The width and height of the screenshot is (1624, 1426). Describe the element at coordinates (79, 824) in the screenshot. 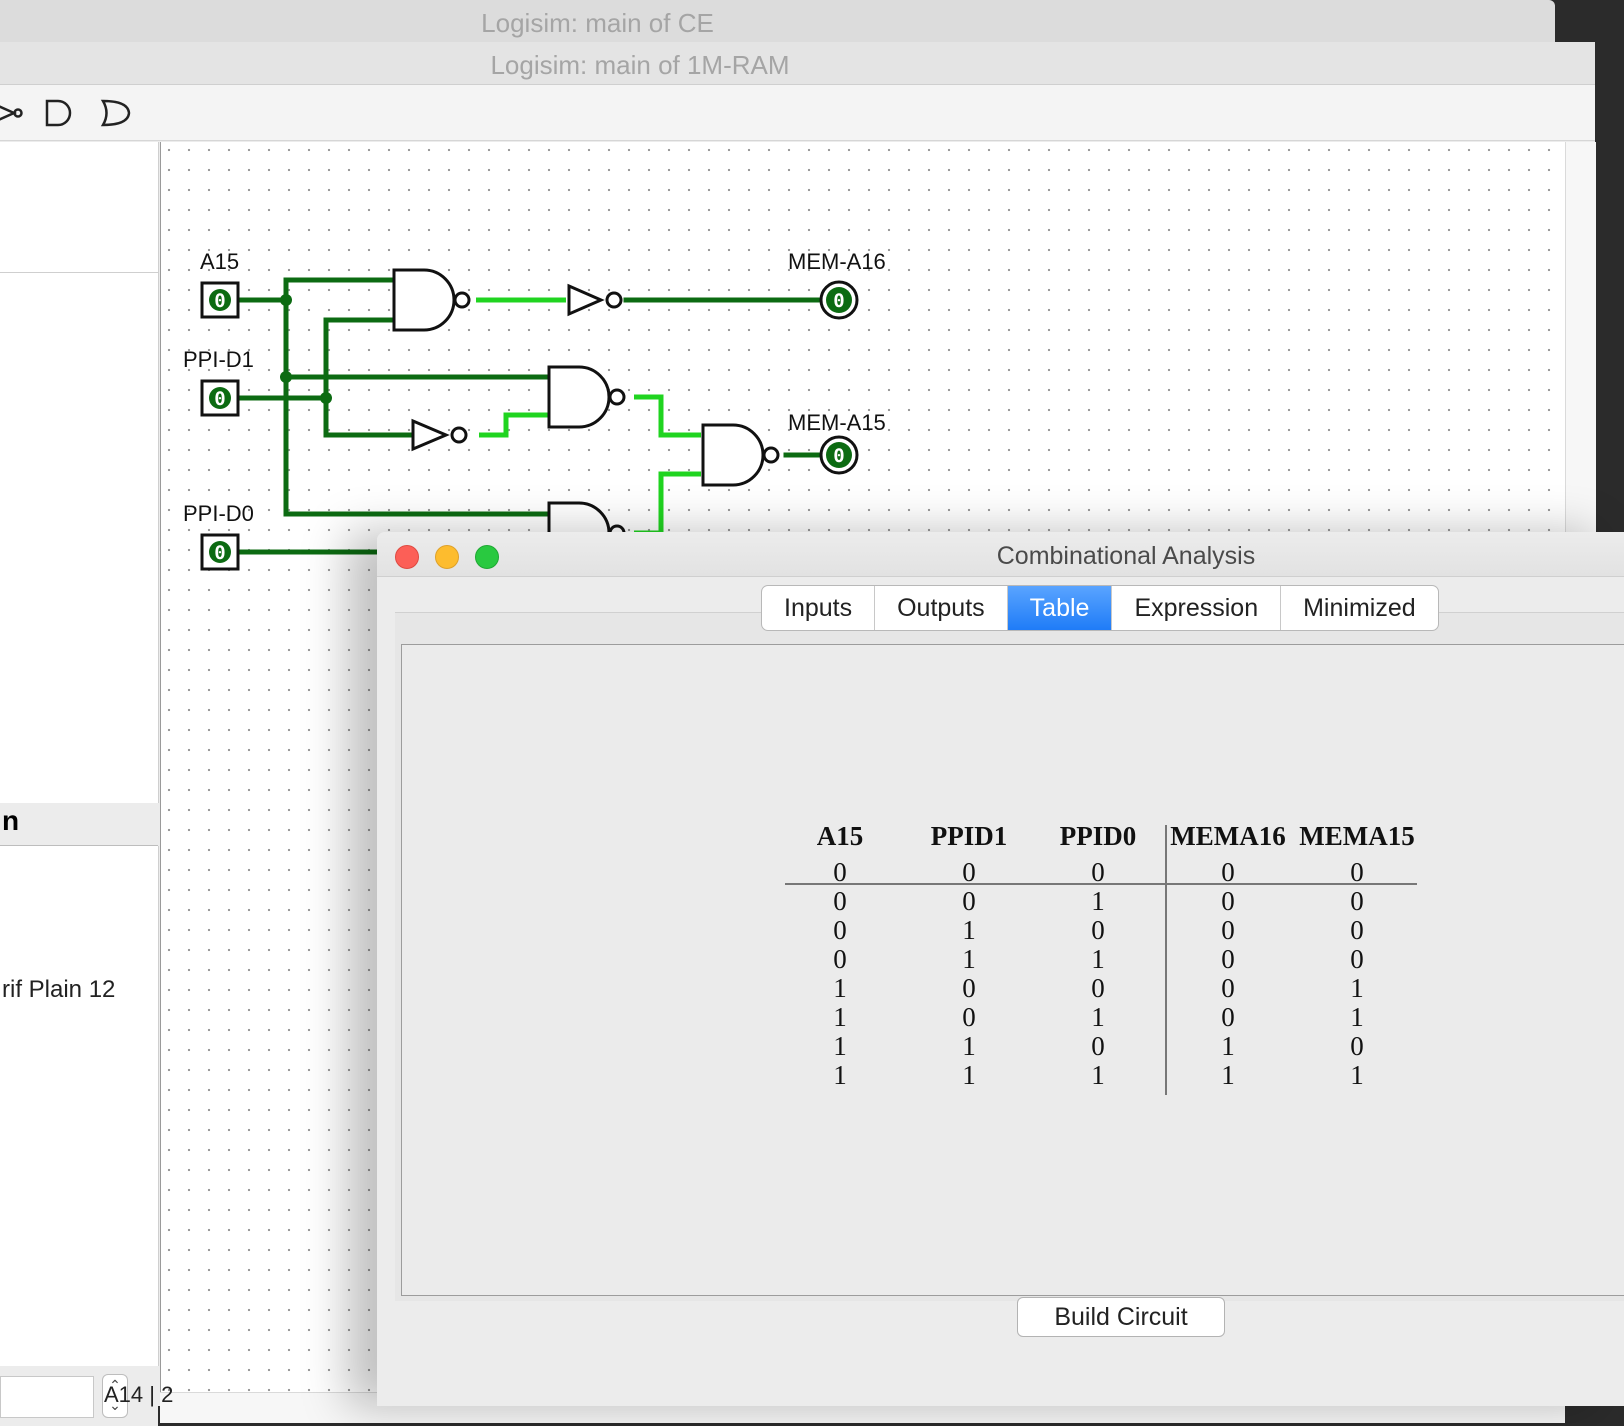

I see `attribute-table-header: n` at that location.